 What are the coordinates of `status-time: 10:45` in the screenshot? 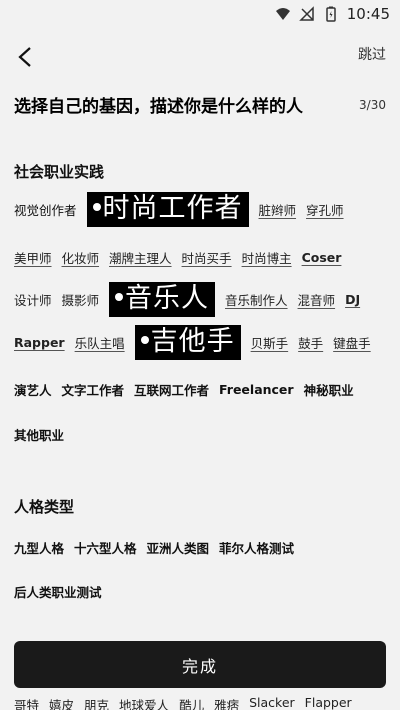 It's located at (368, 14).